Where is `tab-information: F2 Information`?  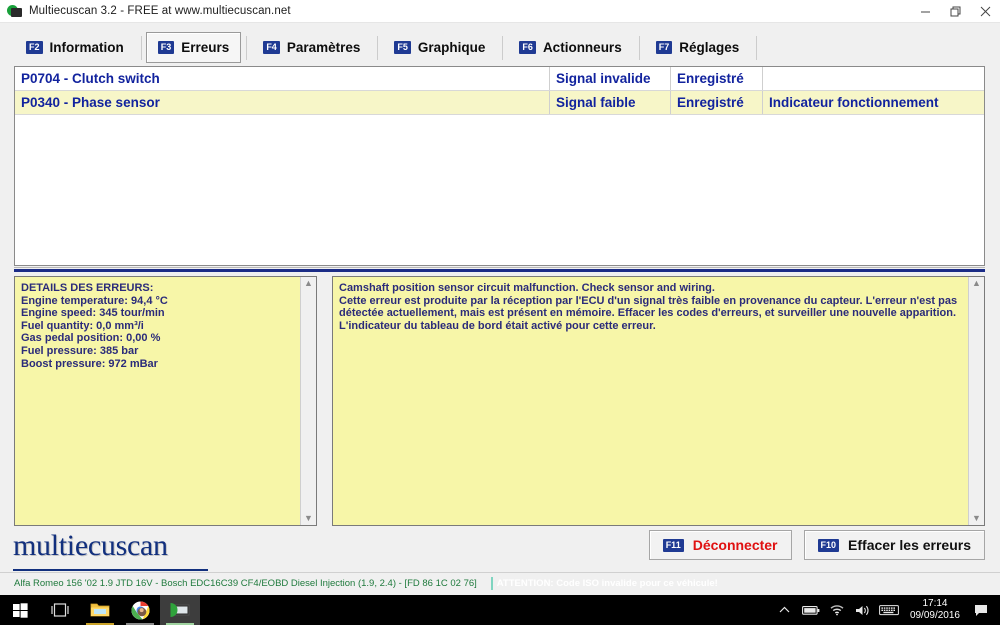
tab-information: F2 Information is located at coordinates (75, 47).